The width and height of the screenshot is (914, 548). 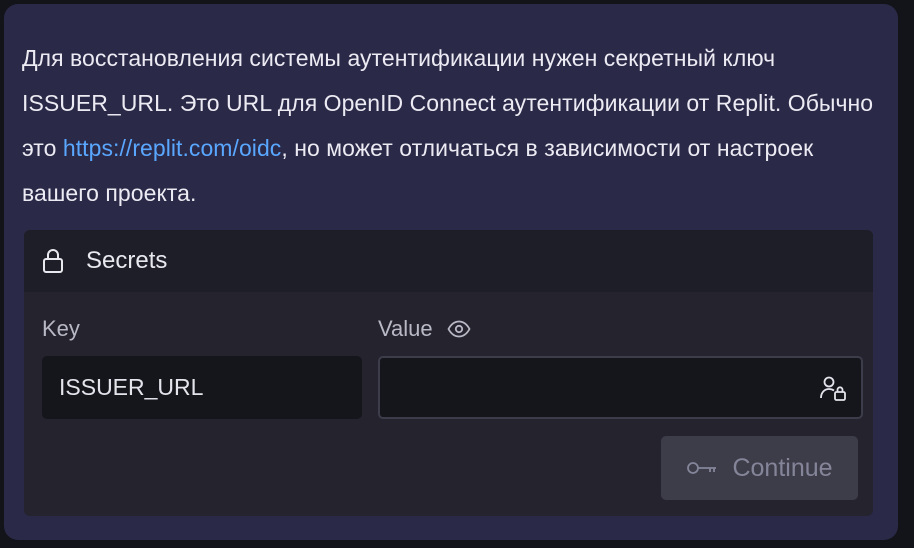 I want to click on eye-icon, so click(x=459, y=329).